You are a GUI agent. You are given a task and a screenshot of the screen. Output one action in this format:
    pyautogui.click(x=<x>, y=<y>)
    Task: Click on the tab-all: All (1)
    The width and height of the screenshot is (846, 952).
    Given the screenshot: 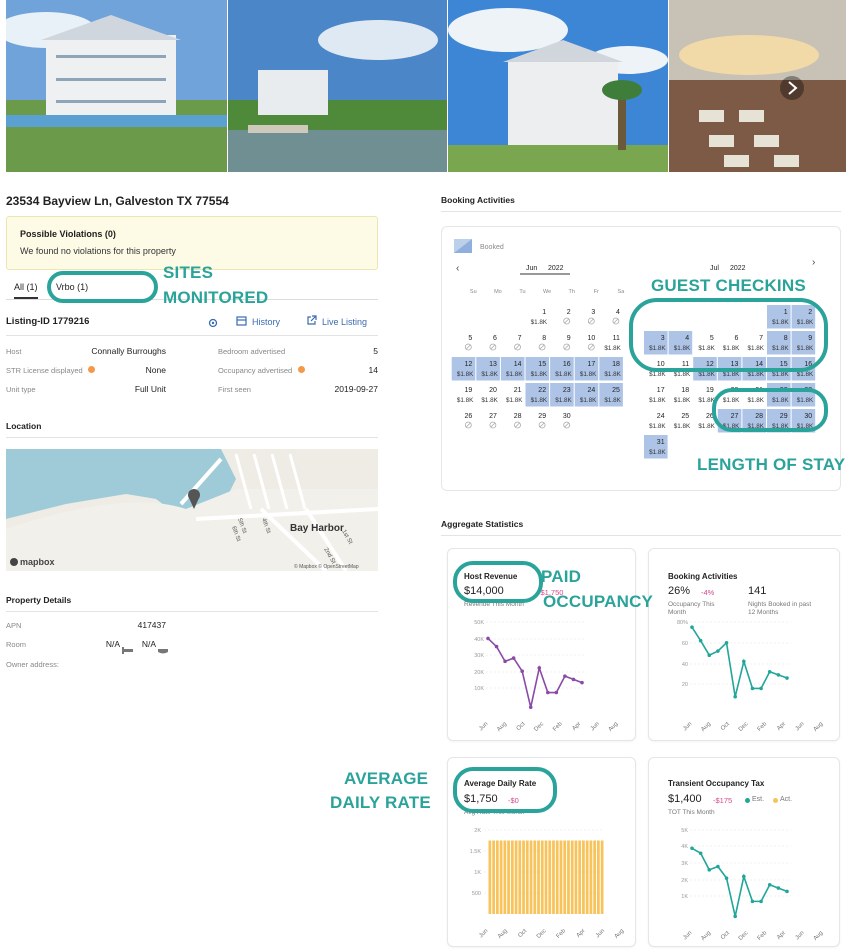 What is the action you would take?
    pyautogui.click(x=26, y=290)
    